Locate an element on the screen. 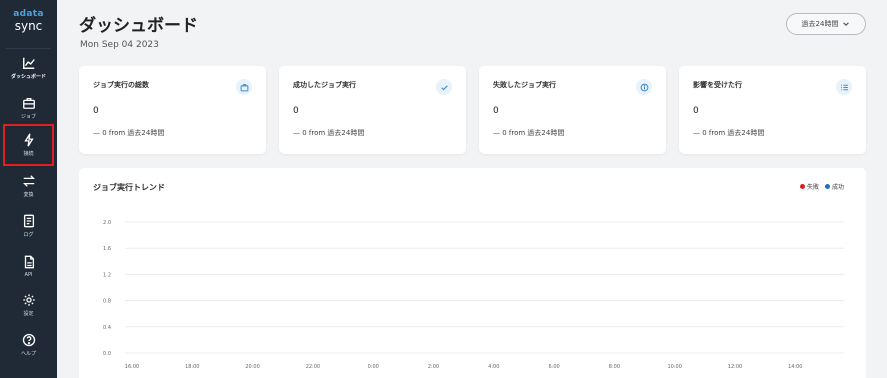  logo-text-bottom: sync is located at coordinates (28, 26).